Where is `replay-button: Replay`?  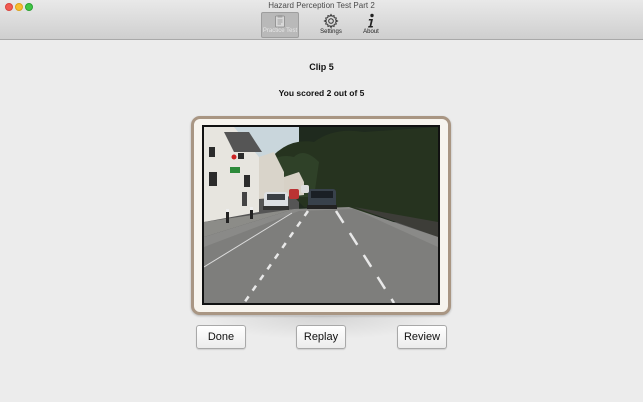 replay-button: Replay is located at coordinates (321, 337).